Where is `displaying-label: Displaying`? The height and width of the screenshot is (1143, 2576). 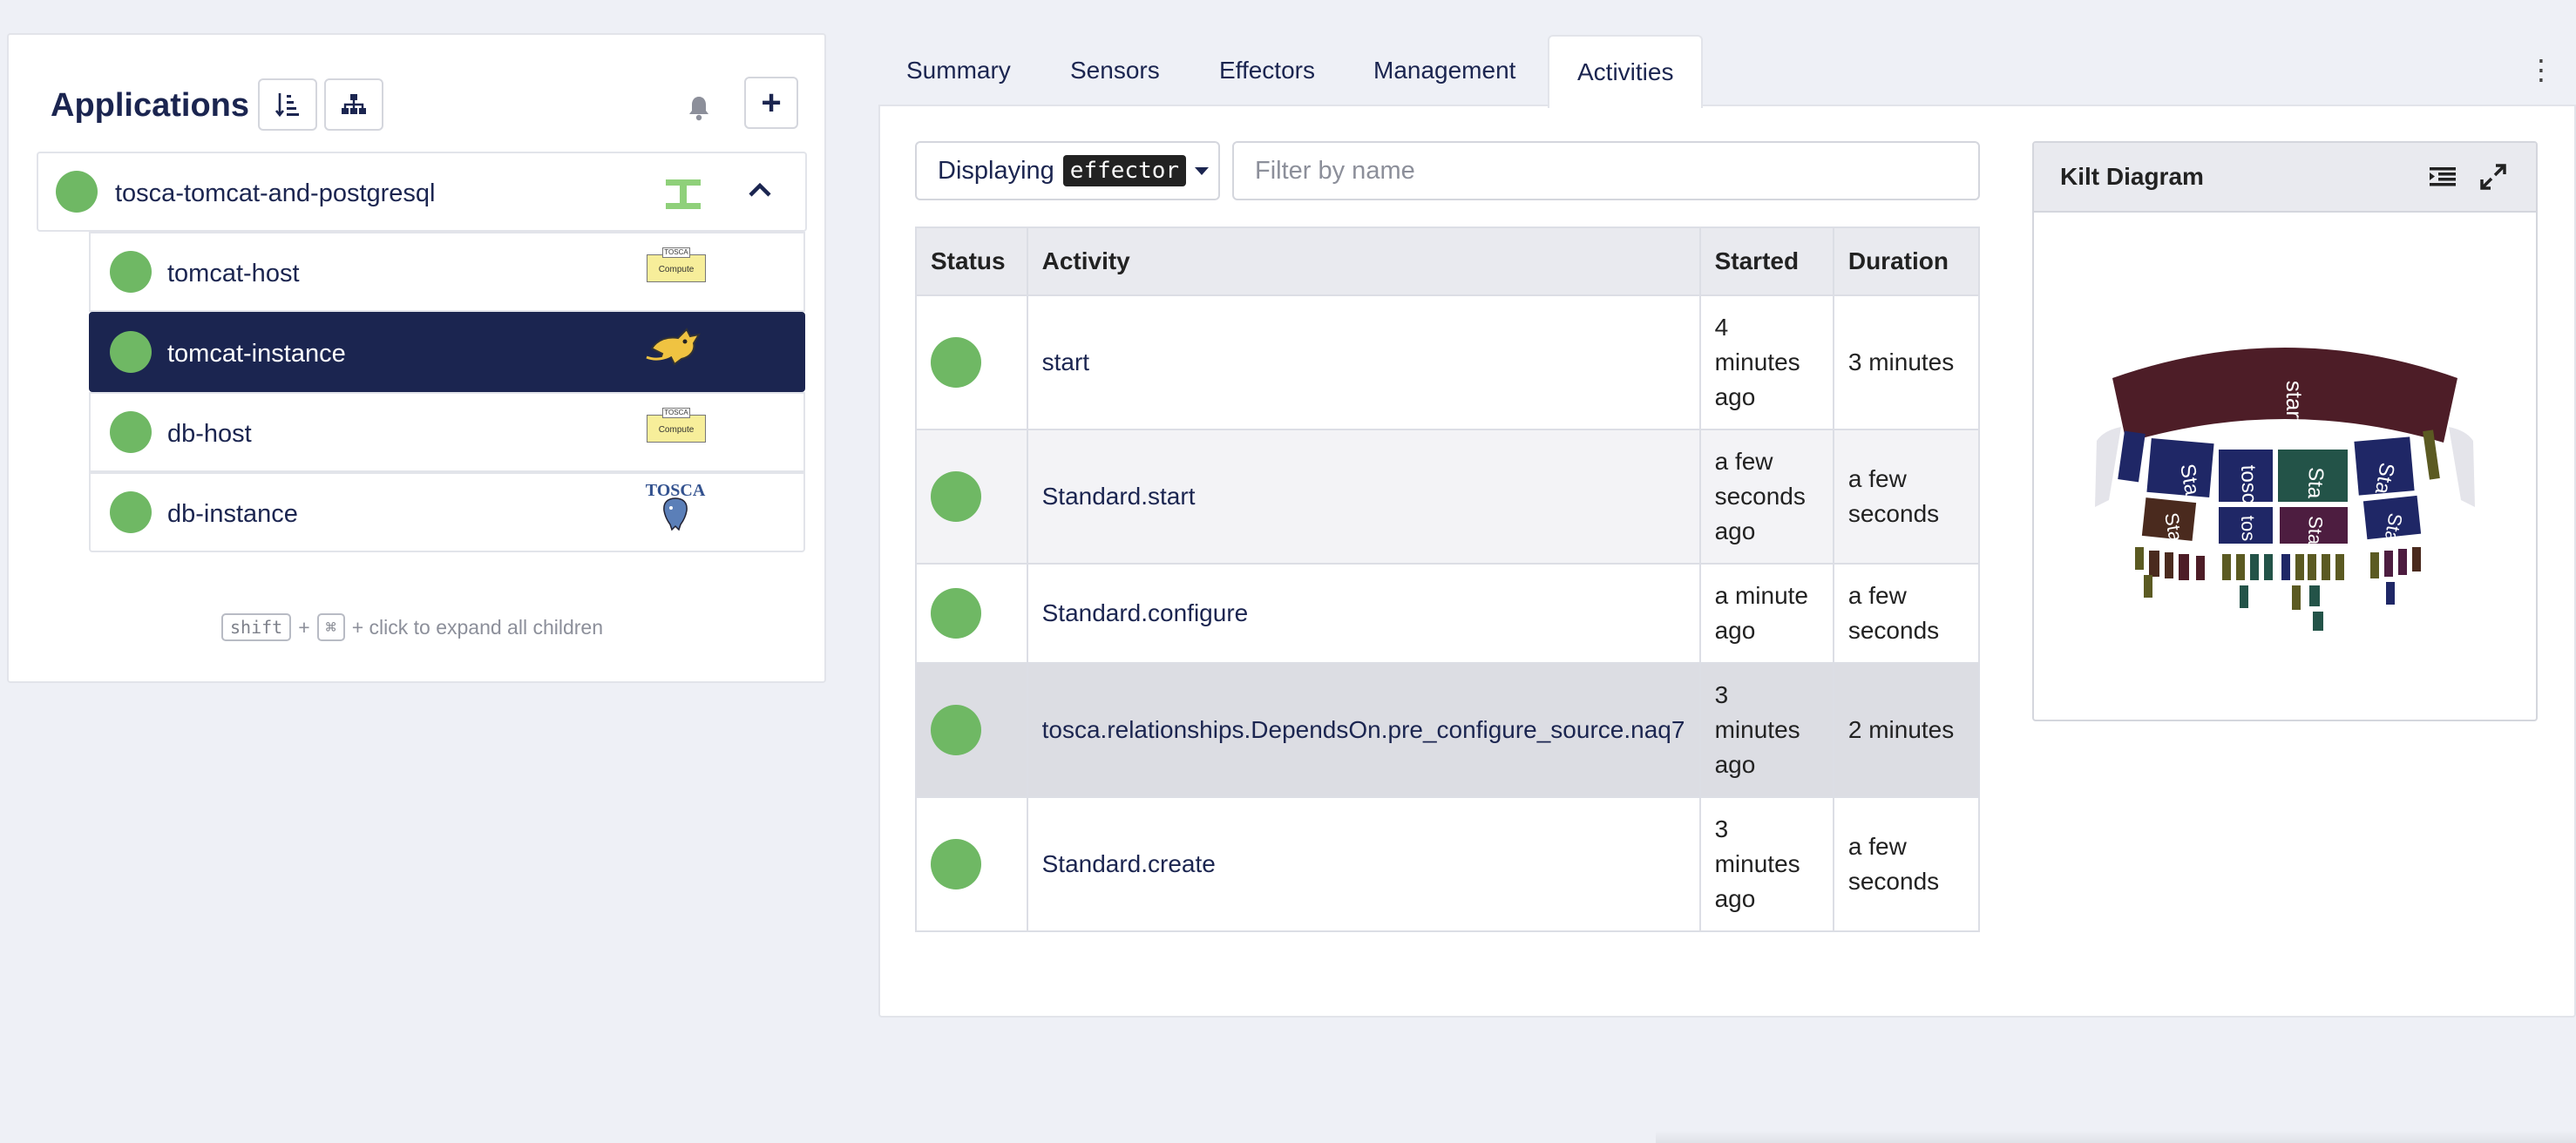
displaying-label: Displaying is located at coordinates (996, 170).